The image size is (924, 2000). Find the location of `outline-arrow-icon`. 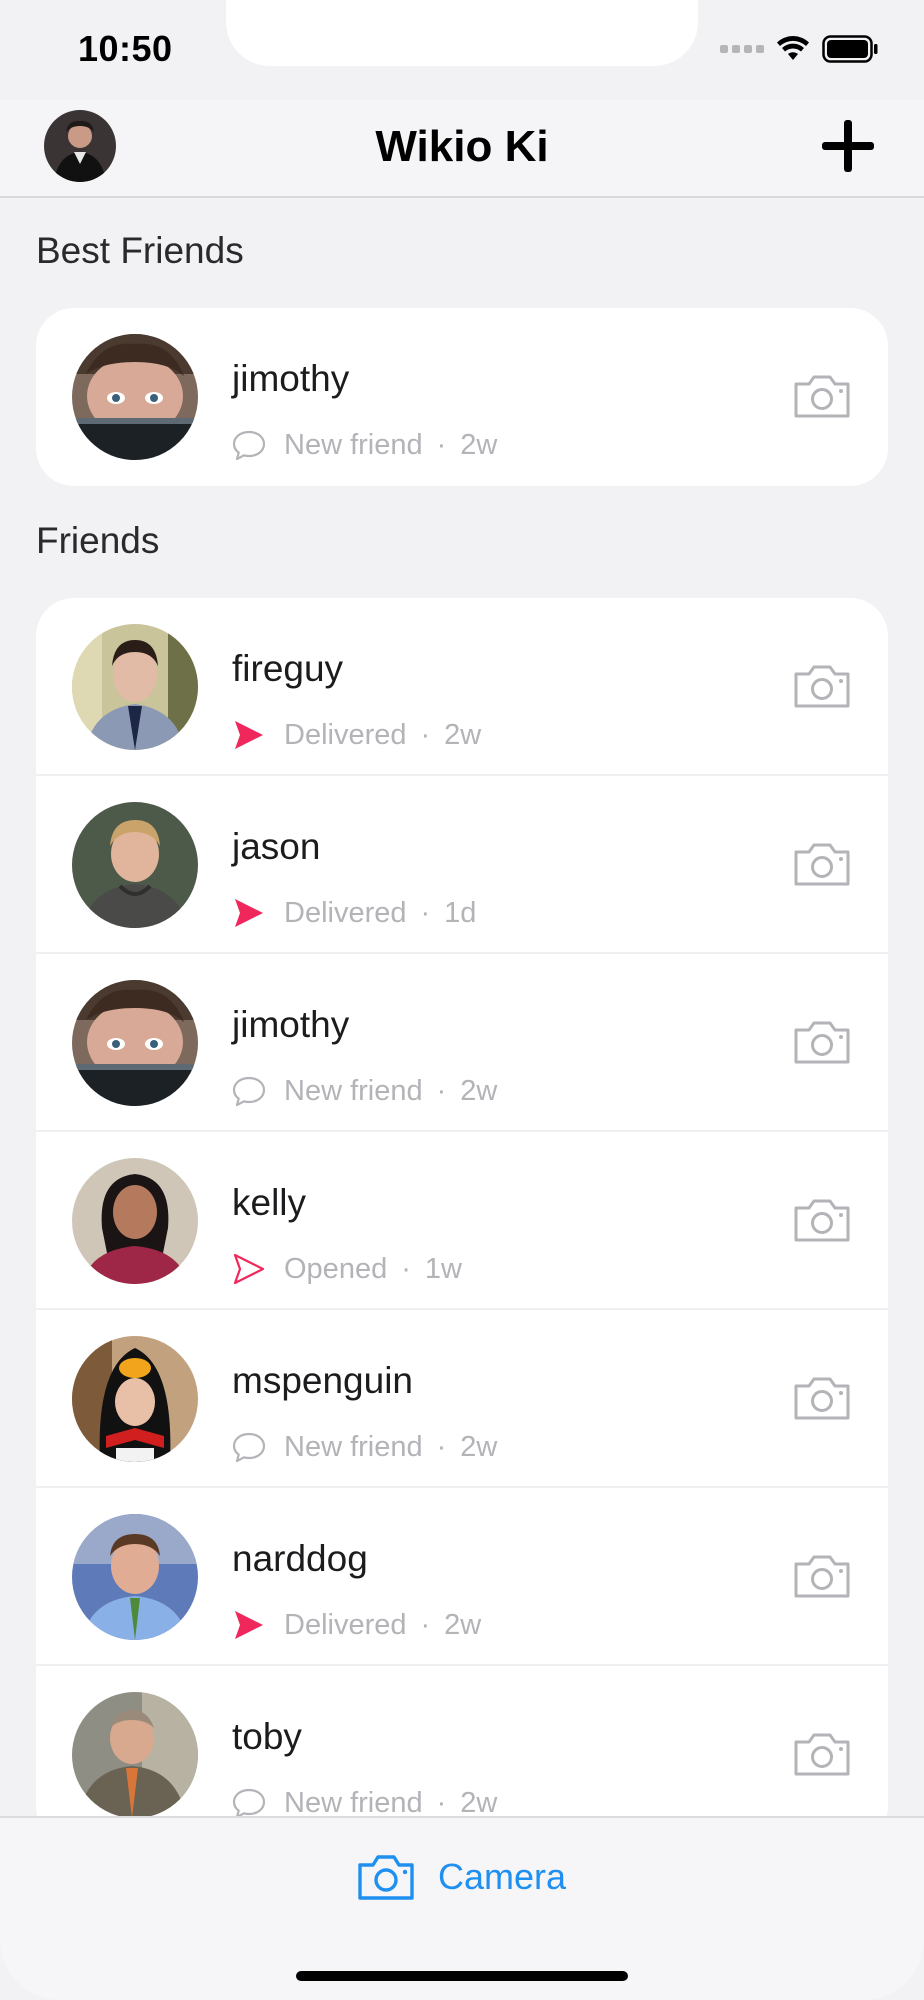

outline-arrow-icon is located at coordinates (249, 1269).